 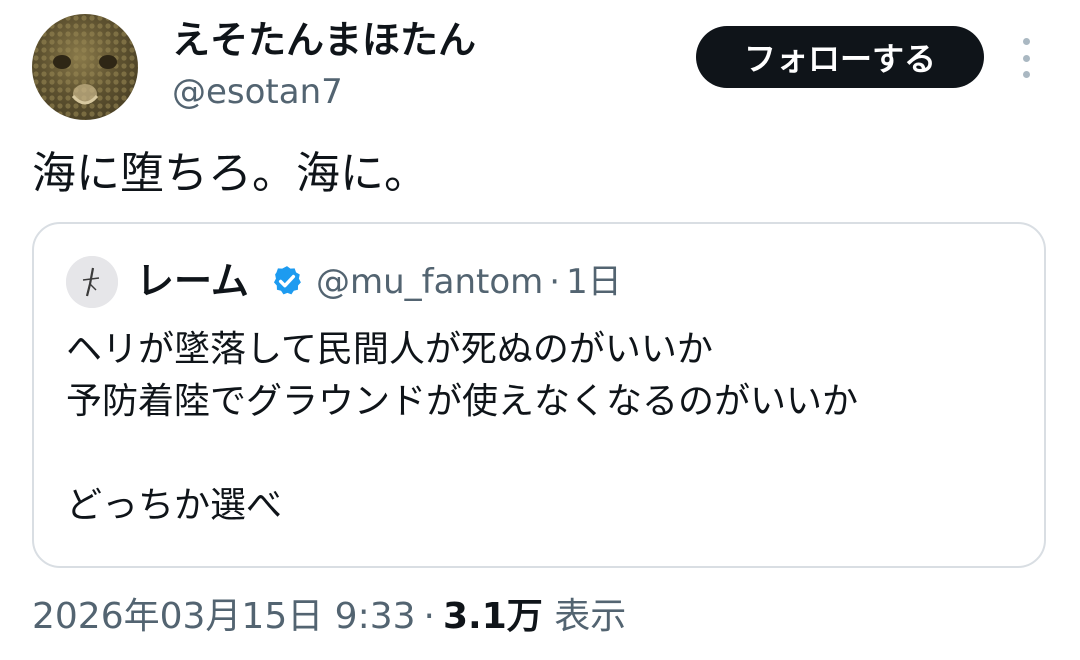 I want to click on view-count: 3.1万, so click(x=492, y=616).